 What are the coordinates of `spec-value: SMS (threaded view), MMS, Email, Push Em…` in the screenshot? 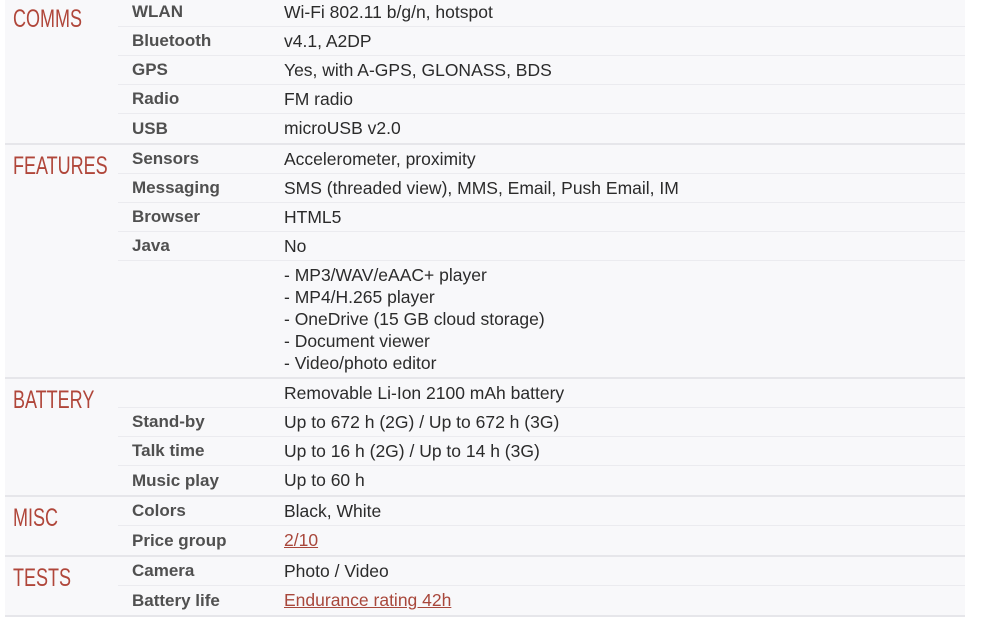 It's located at (481, 187).